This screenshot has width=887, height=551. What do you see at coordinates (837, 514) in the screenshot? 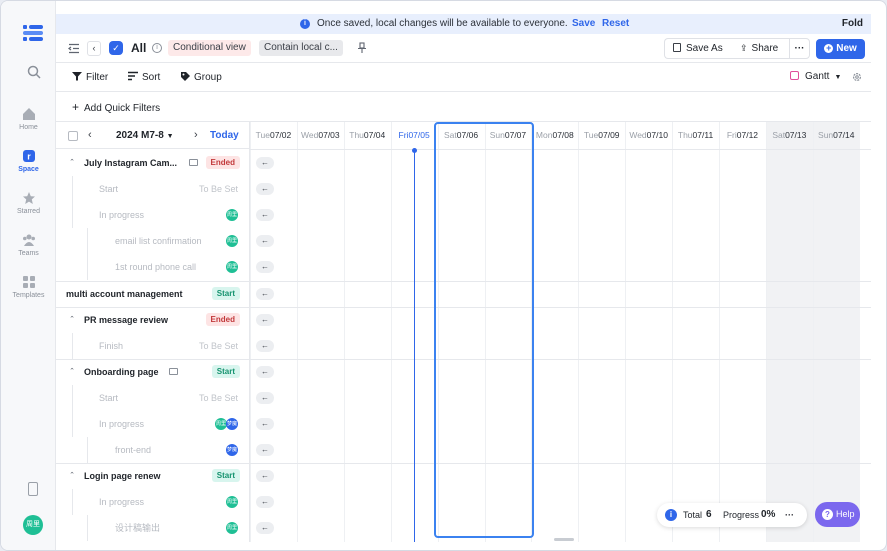
I see `help-button: ? Help` at bounding box center [837, 514].